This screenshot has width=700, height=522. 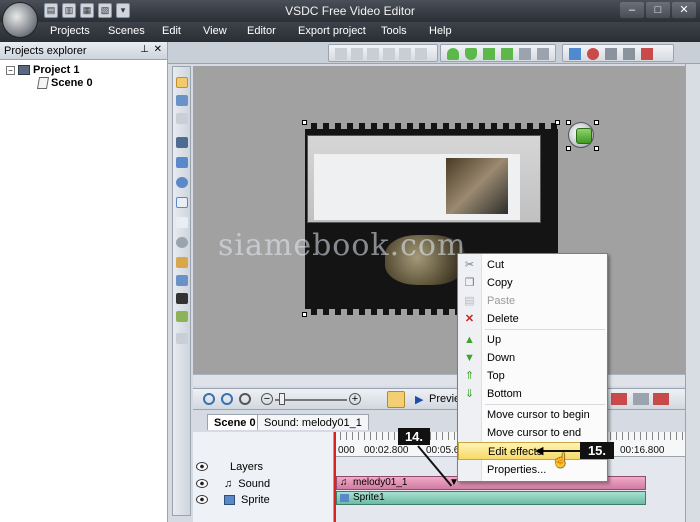 What do you see at coordinates (419, 399) in the screenshot?
I see `play-icon: ▶` at bounding box center [419, 399].